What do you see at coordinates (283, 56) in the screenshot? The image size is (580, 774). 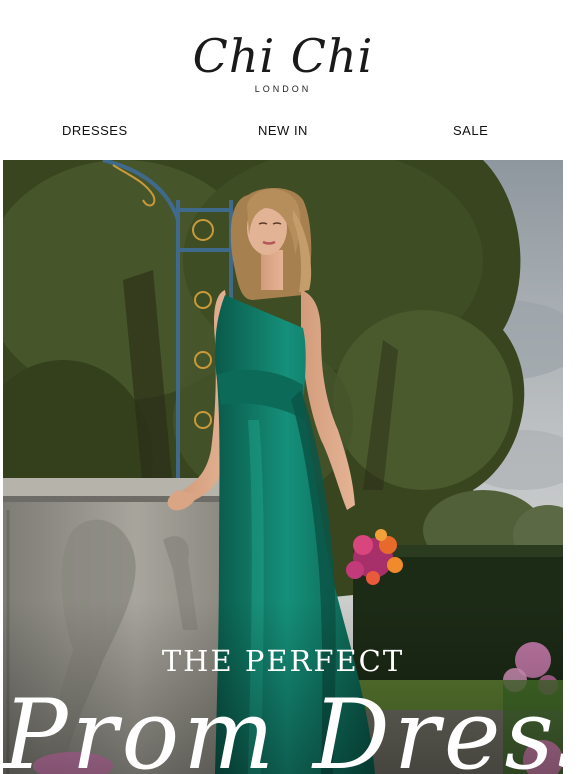 I see `brand-name: Chi Chi` at bounding box center [283, 56].